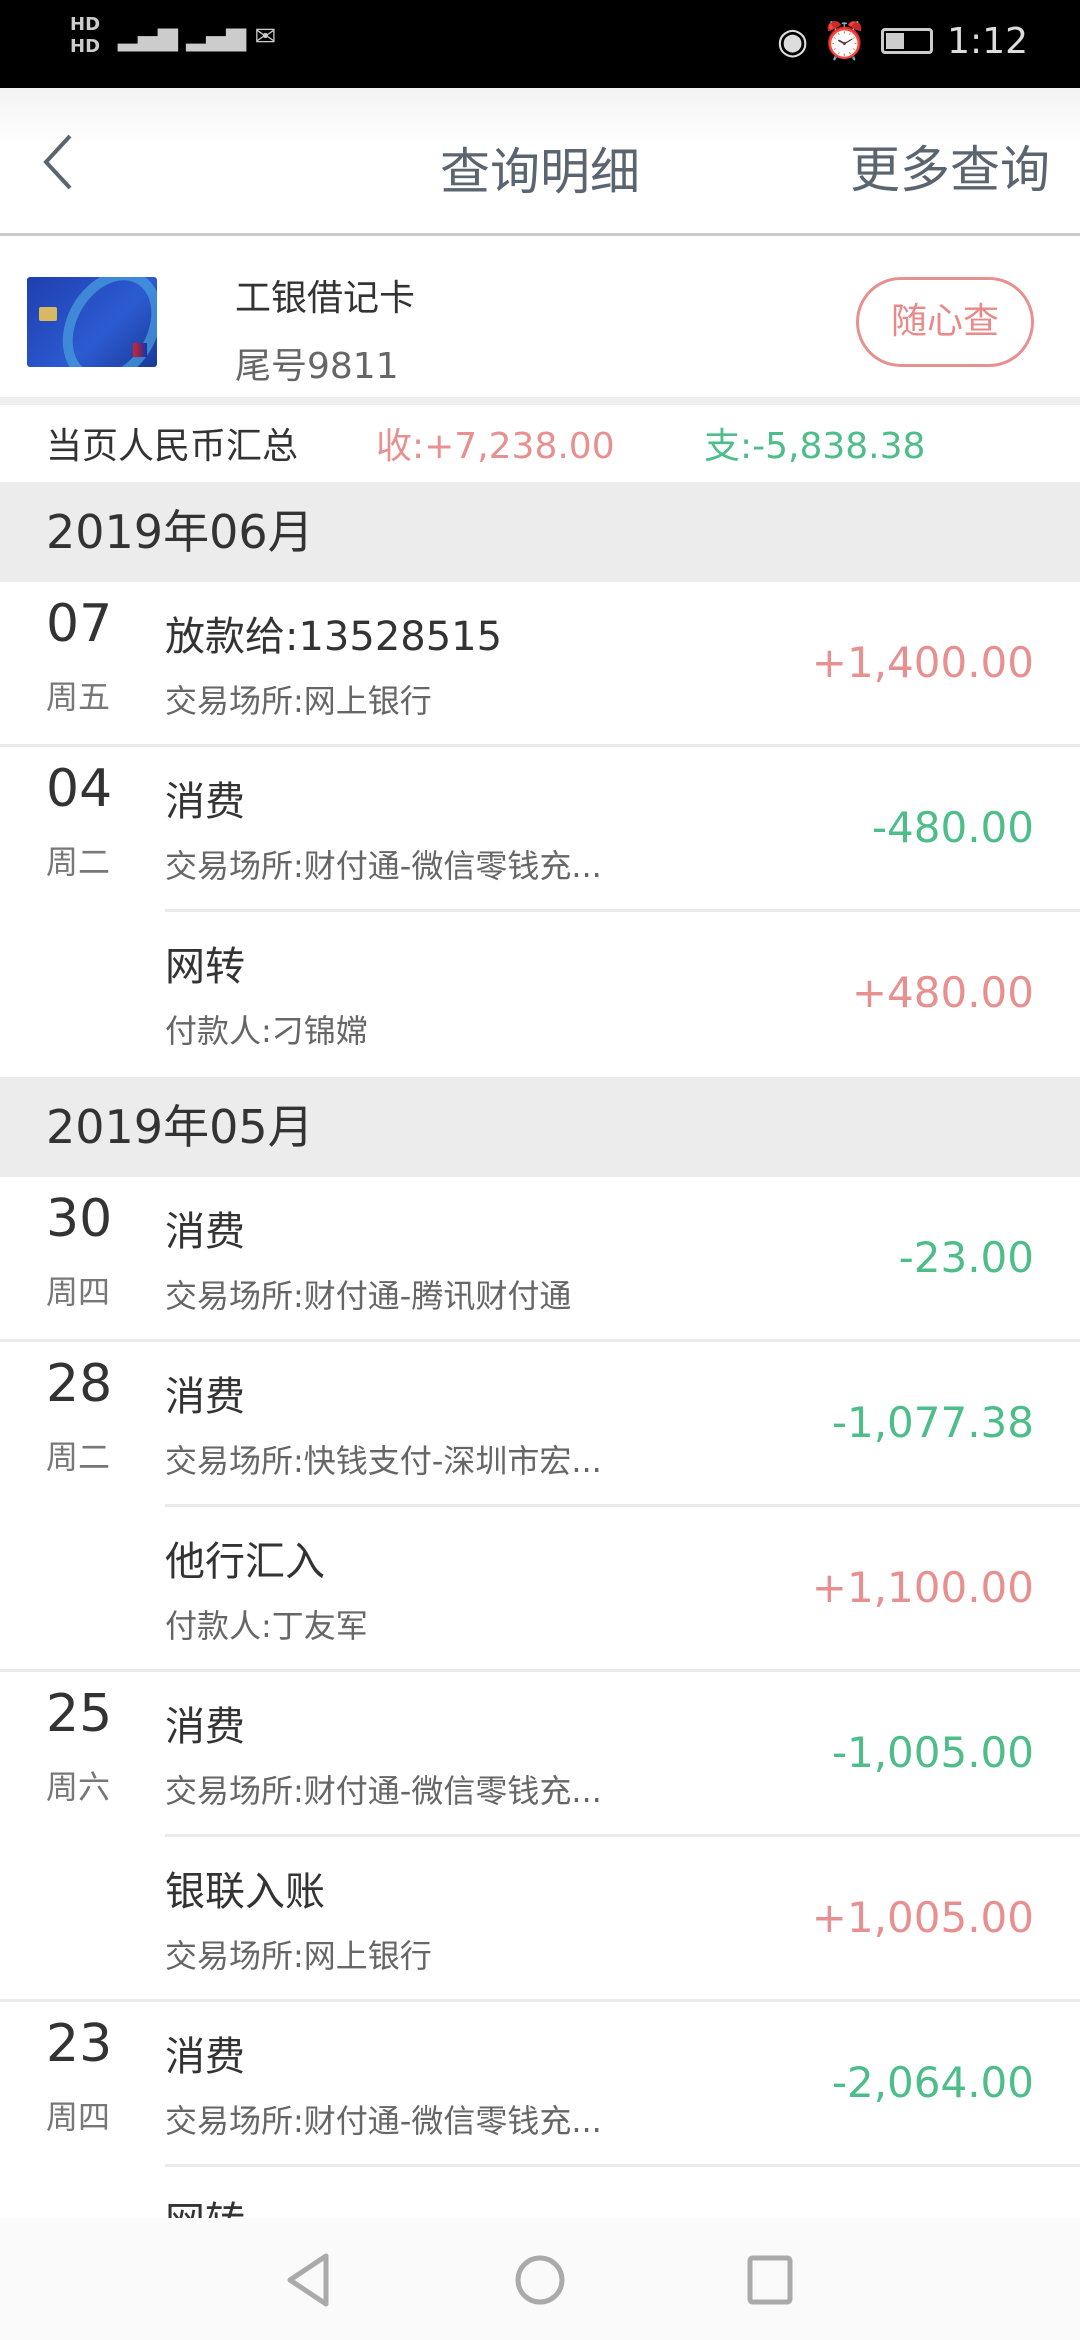 This screenshot has width=1080, height=2340. Describe the element at coordinates (540, 322) in the screenshot. I see `card-section: 工银借记卡 尾号9811 随心查` at that location.